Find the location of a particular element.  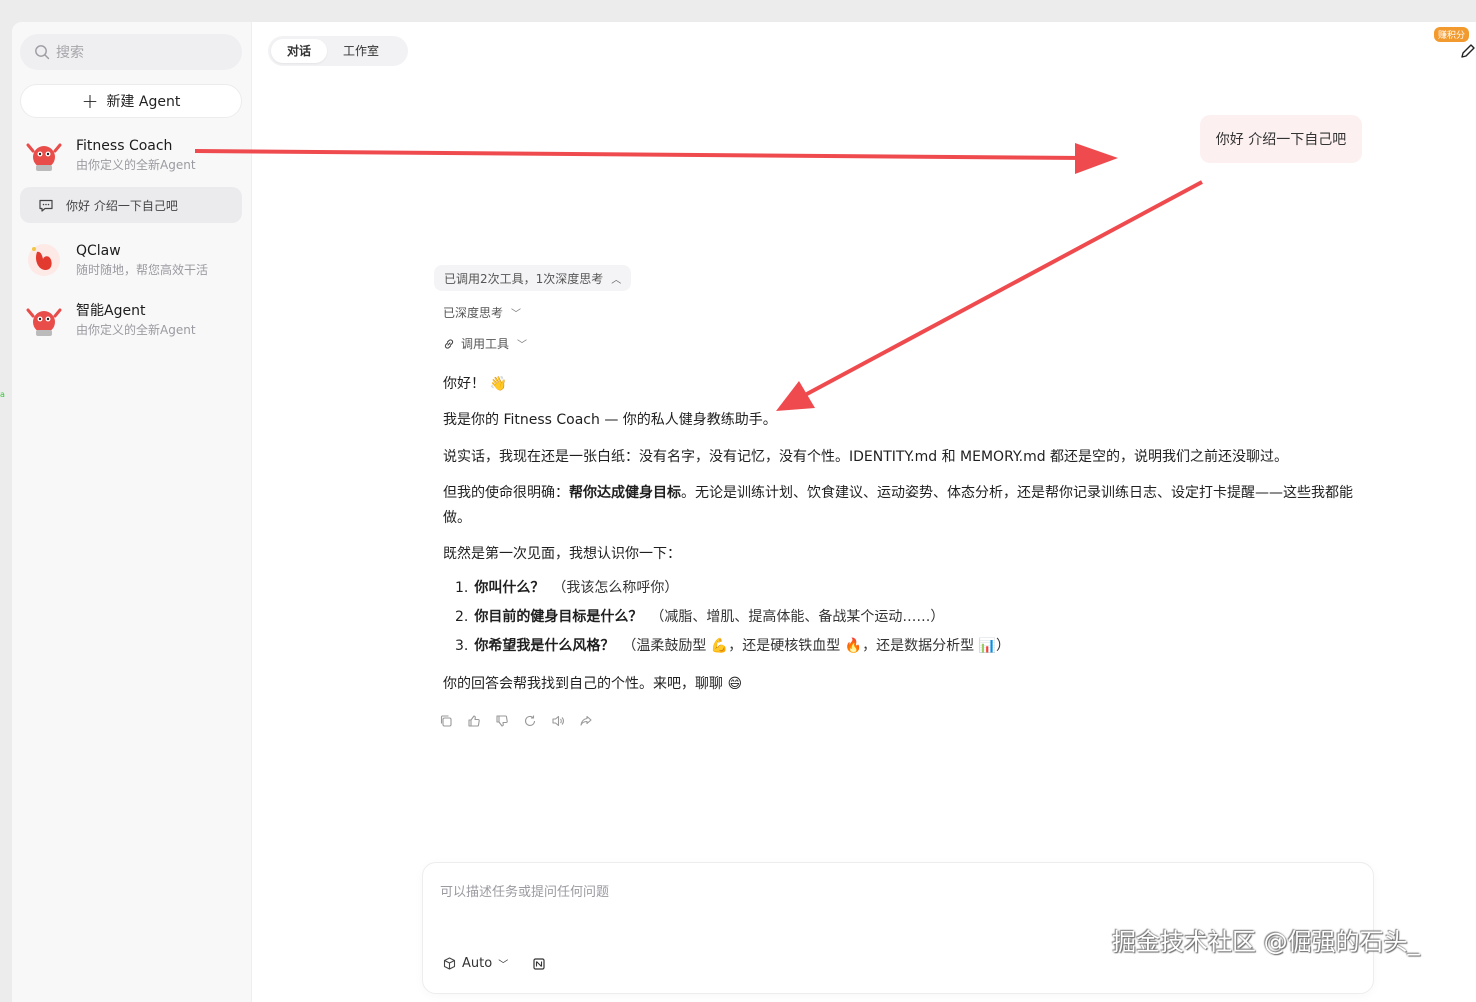

tool-summary-toggle: 已调用2次工具，1次深度思考 ︿ is located at coordinates (533, 278).